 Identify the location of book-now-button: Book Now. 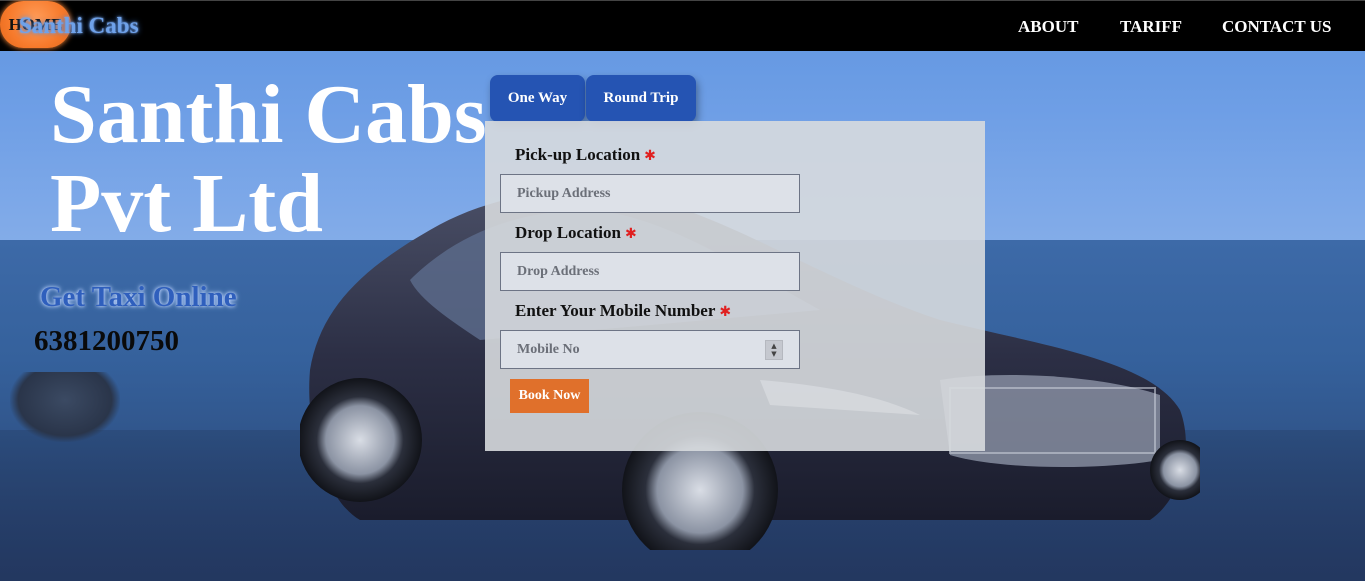
(549, 396).